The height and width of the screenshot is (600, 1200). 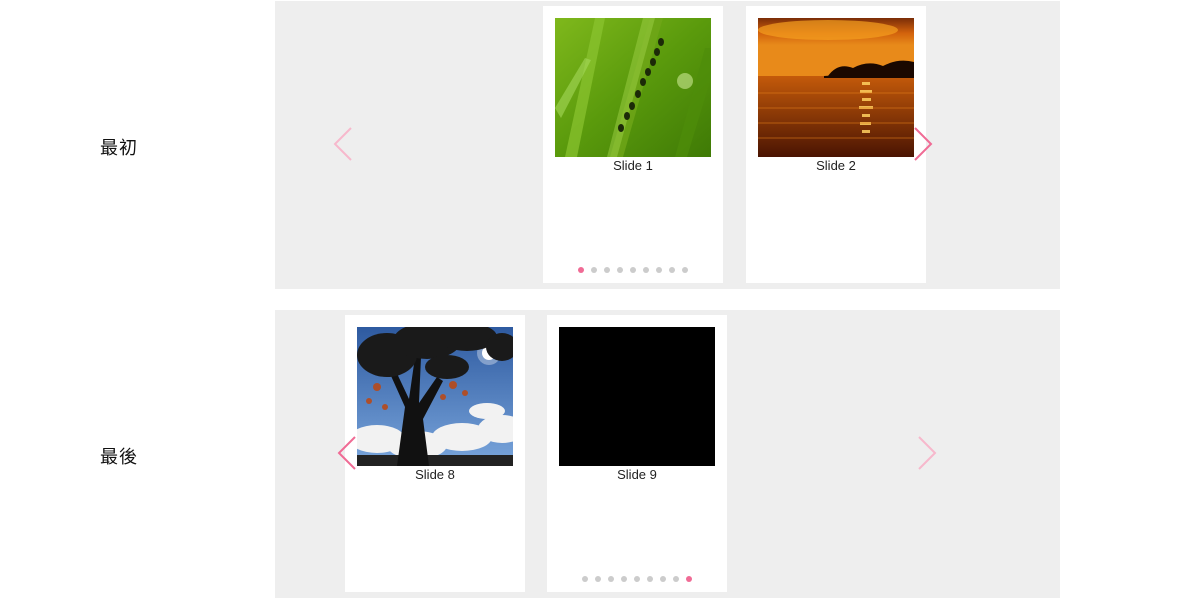 I want to click on slide-card: Slide 1, so click(x=633, y=144).